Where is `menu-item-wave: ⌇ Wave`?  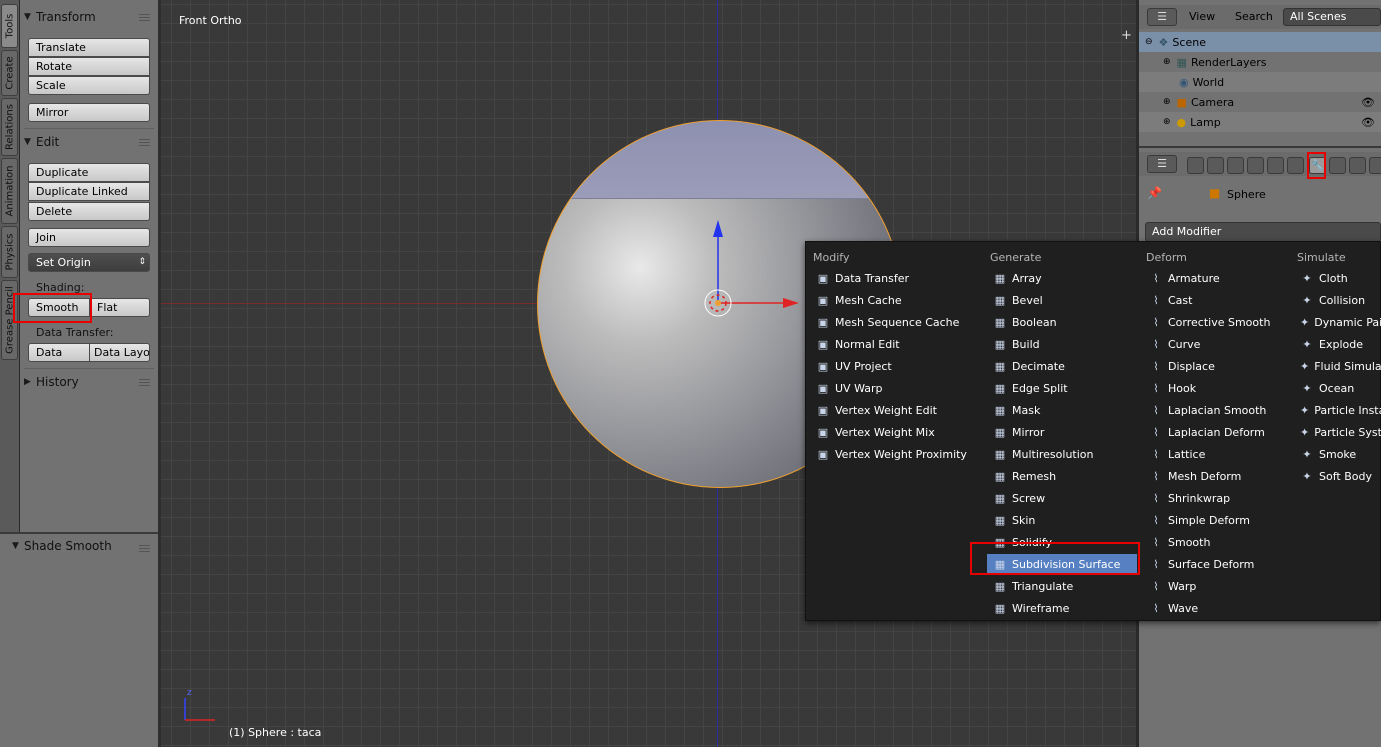
menu-item-wave: ⌇ Wave is located at coordinates (1217, 608).